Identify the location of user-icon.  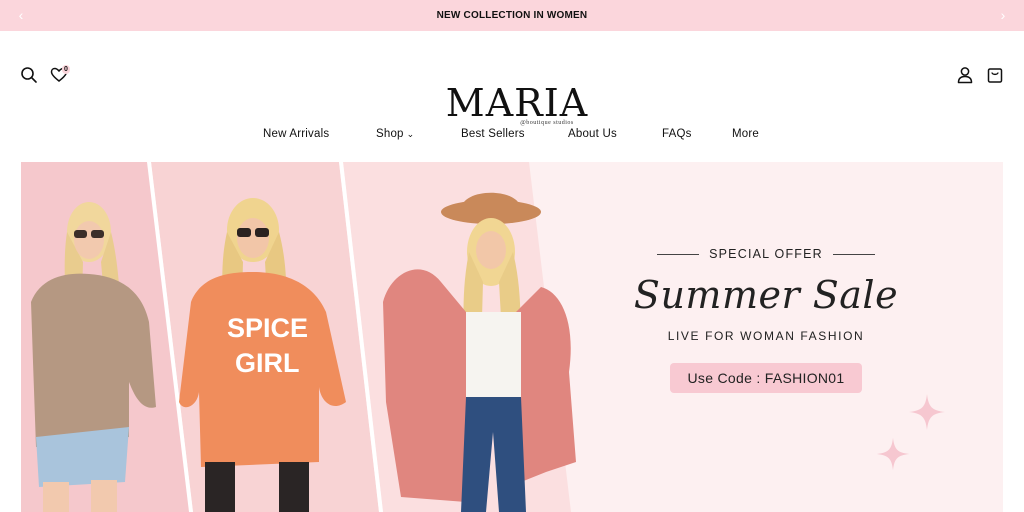
(965, 75).